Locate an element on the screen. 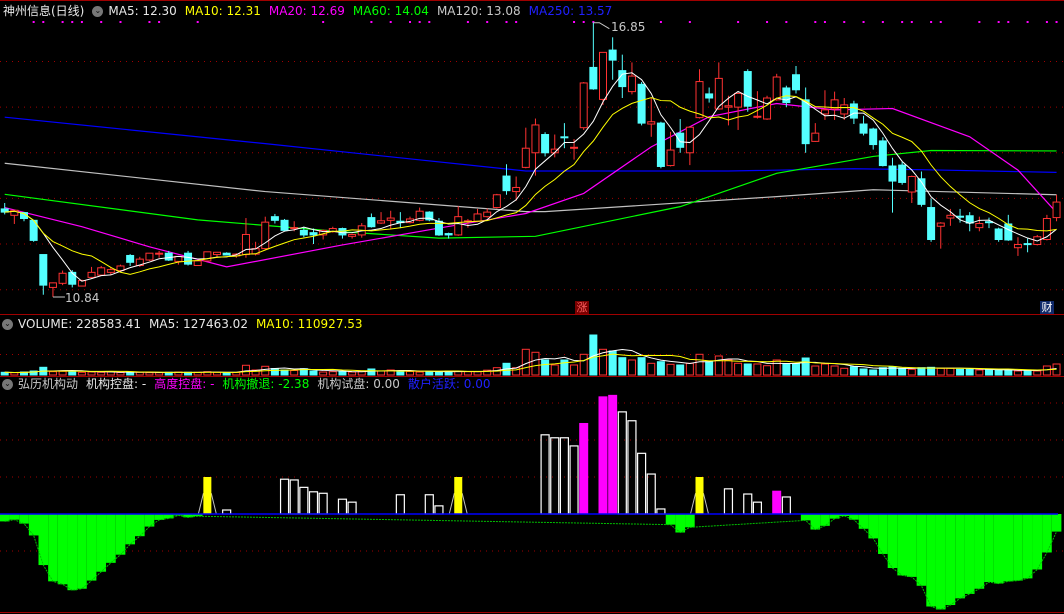 The width and height of the screenshot is (1064, 614). control-value: 机构控盘: - is located at coordinates (116, 384).